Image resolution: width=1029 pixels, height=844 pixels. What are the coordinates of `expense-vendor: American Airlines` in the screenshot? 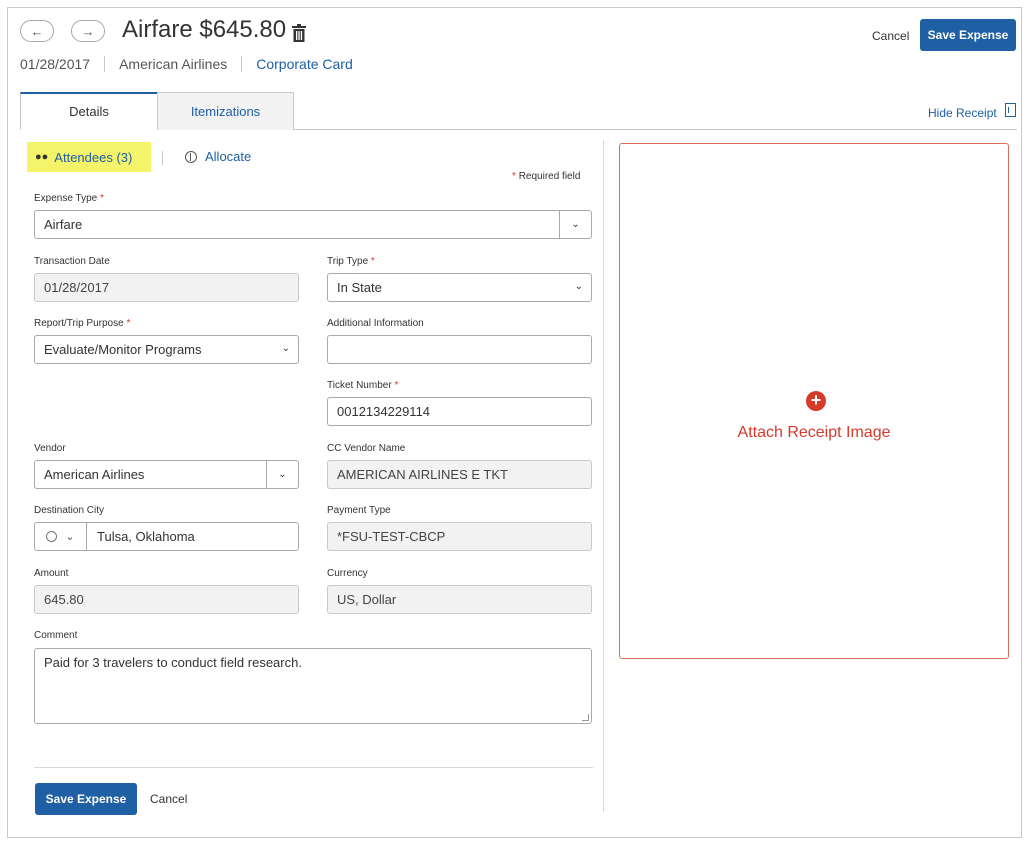 It's located at (173, 64).